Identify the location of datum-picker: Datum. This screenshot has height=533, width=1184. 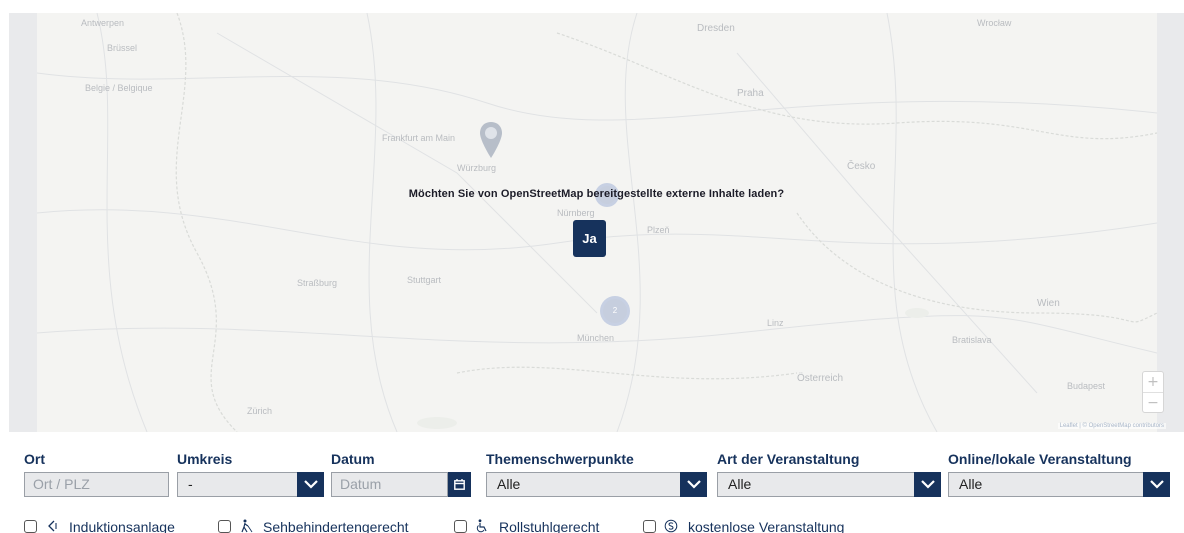
(401, 484).